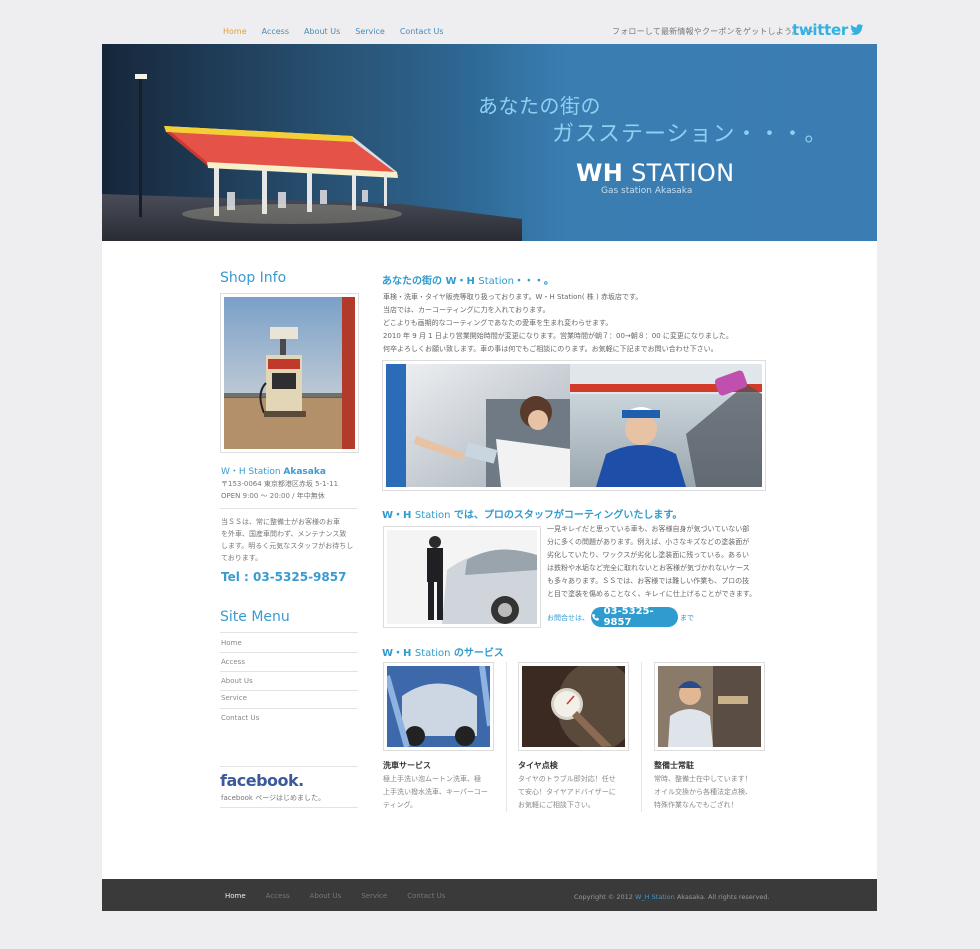  What do you see at coordinates (273, 496) in the screenshot?
I see `shop-hours: OPEN 9:00 〜 20:00 / 年中無休` at bounding box center [273, 496].